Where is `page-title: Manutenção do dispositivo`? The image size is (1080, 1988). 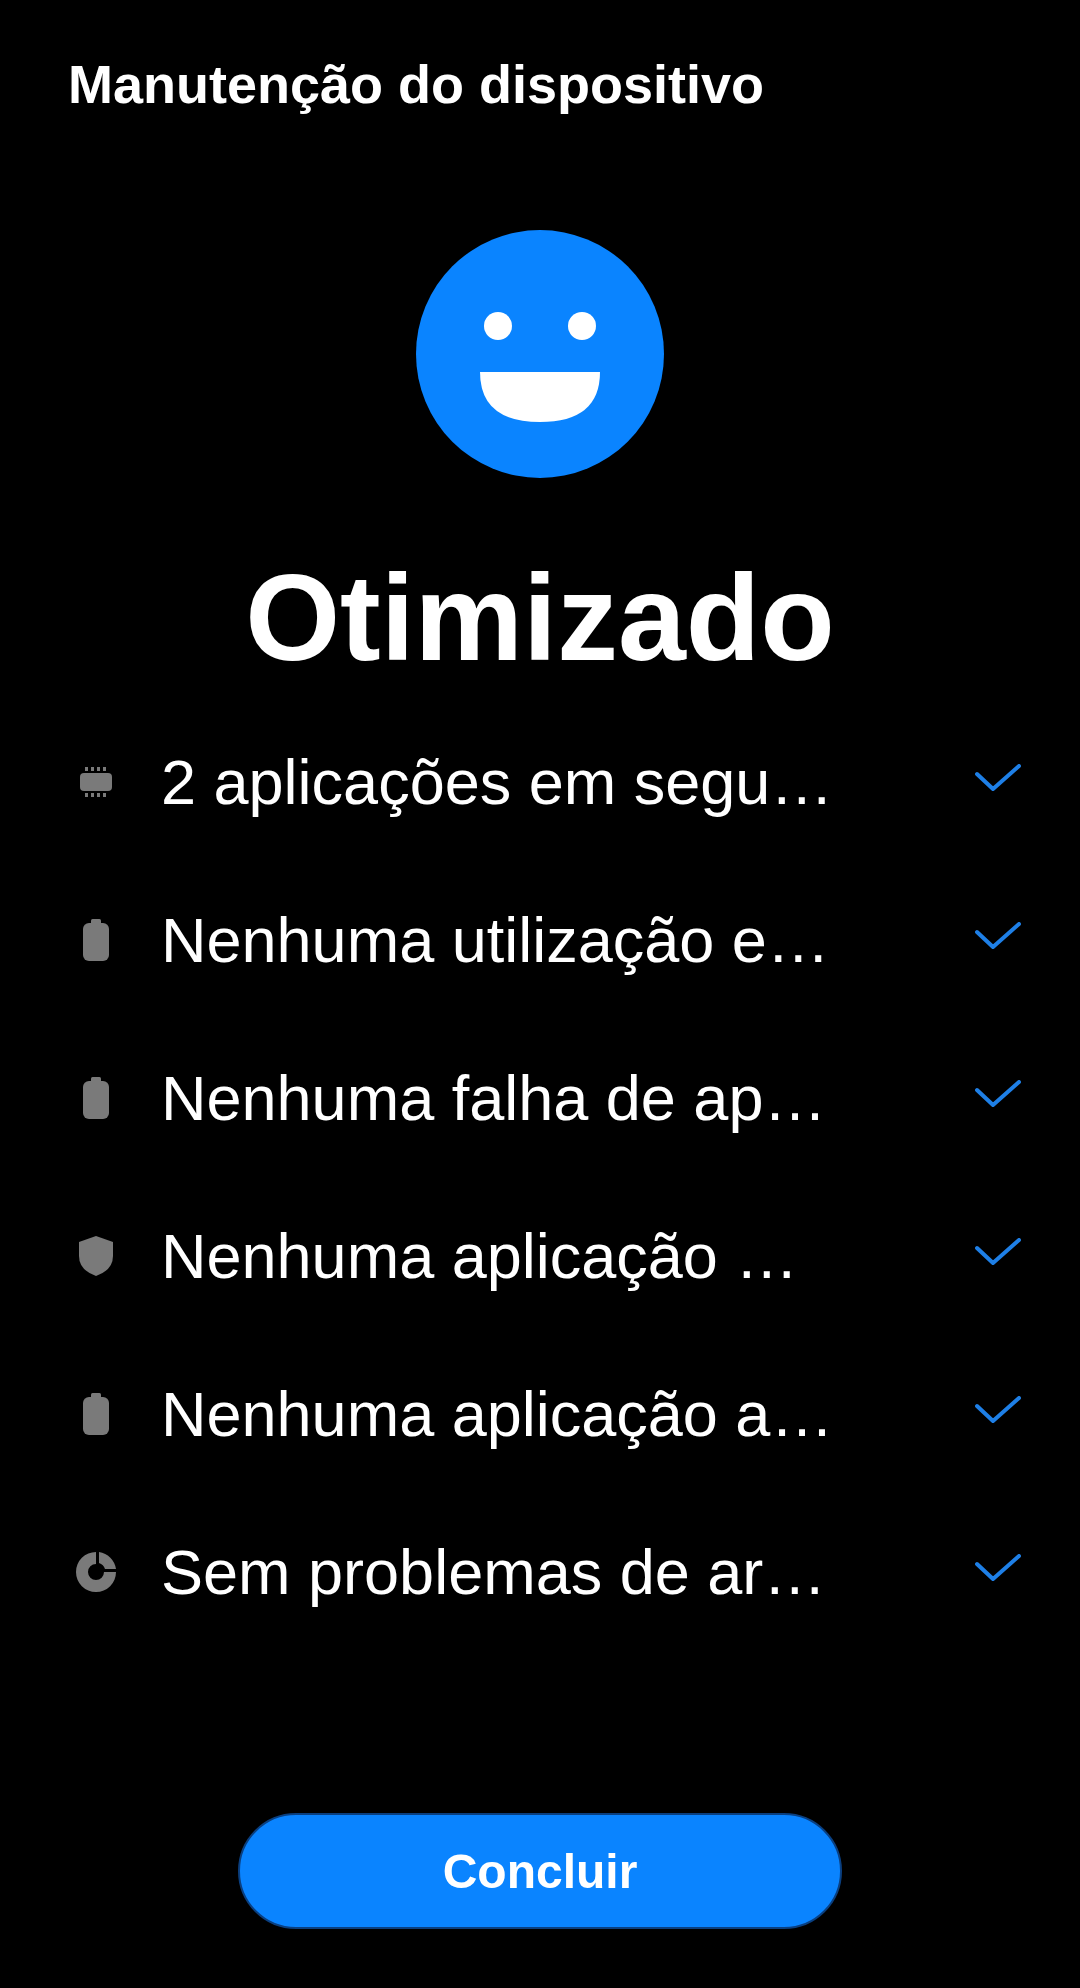
page-title: Manutenção do dispositivo is located at coordinates (416, 84).